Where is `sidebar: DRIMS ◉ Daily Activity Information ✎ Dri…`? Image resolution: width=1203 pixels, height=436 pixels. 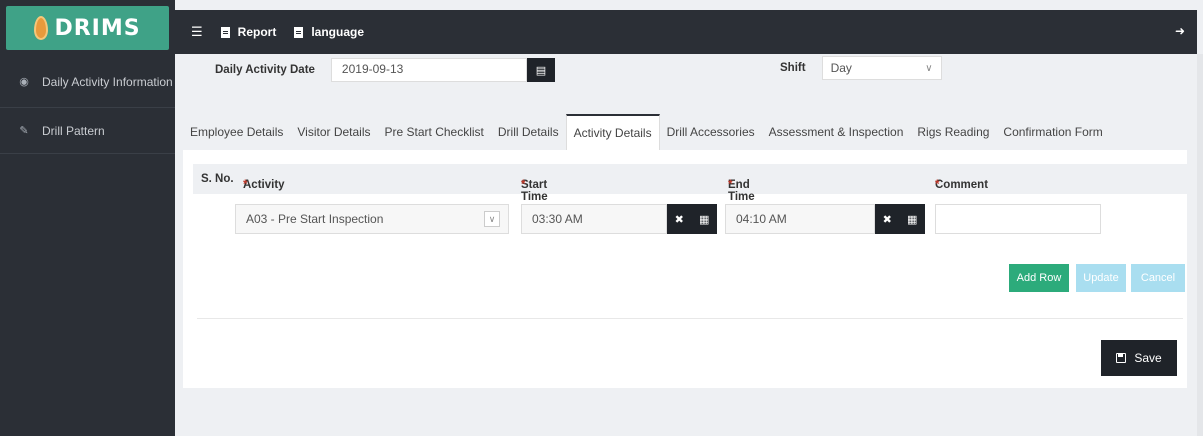
sidebar: DRIMS ◉ Daily Activity Information ✎ Dri… is located at coordinates (87, 218).